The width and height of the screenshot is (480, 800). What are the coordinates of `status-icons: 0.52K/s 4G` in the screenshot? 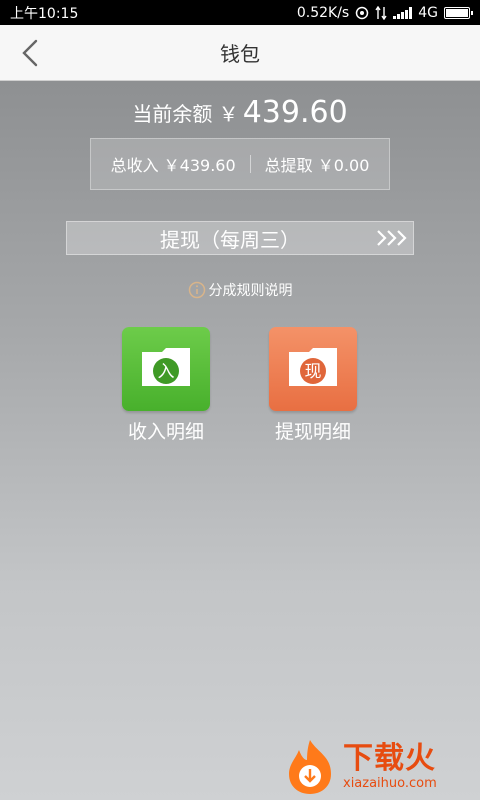 It's located at (384, 12).